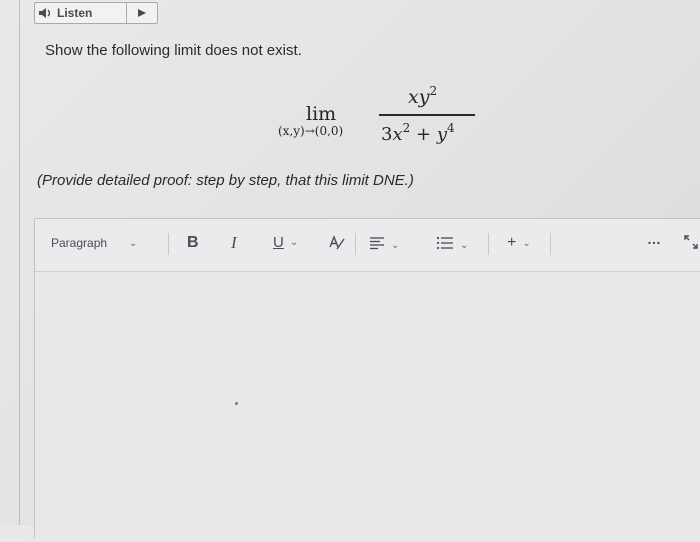 The height and width of the screenshot is (542, 700). I want to click on denominator-exp1: 2, so click(406, 128).